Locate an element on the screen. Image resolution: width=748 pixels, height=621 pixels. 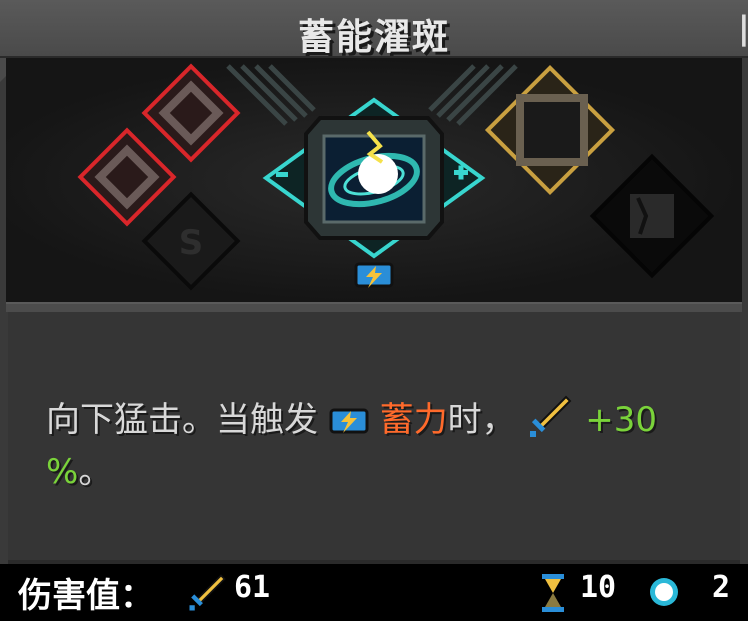
separator is located at coordinates (374, 307).